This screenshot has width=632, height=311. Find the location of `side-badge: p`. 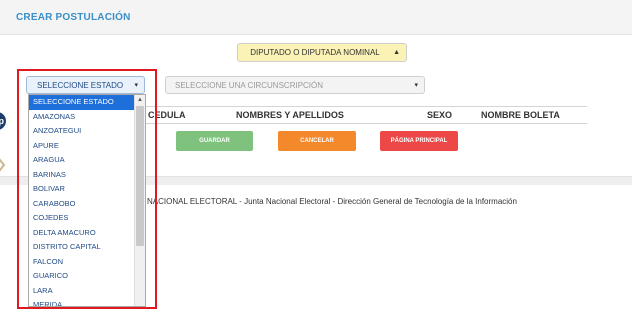

side-badge: p is located at coordinates (3, 121).